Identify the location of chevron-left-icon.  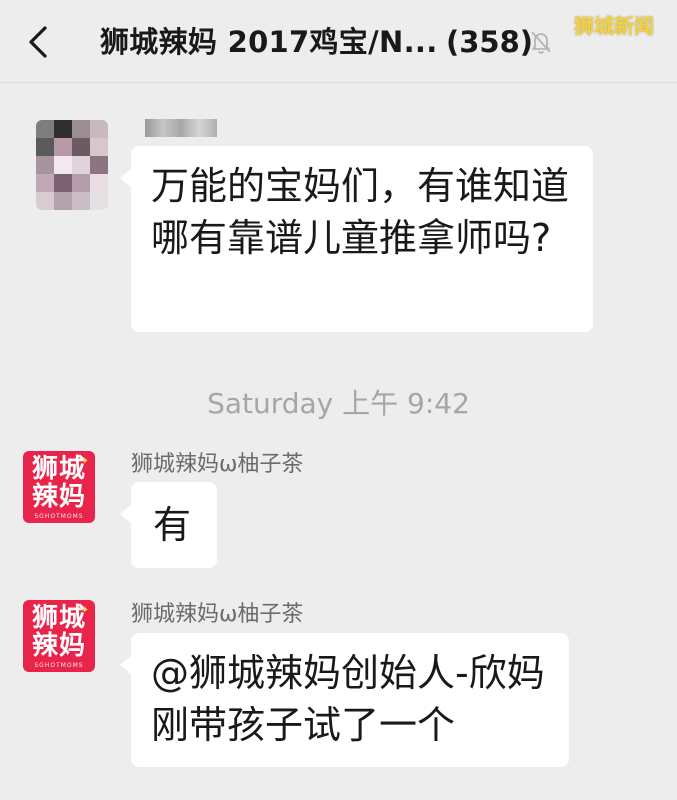
(38, 42).